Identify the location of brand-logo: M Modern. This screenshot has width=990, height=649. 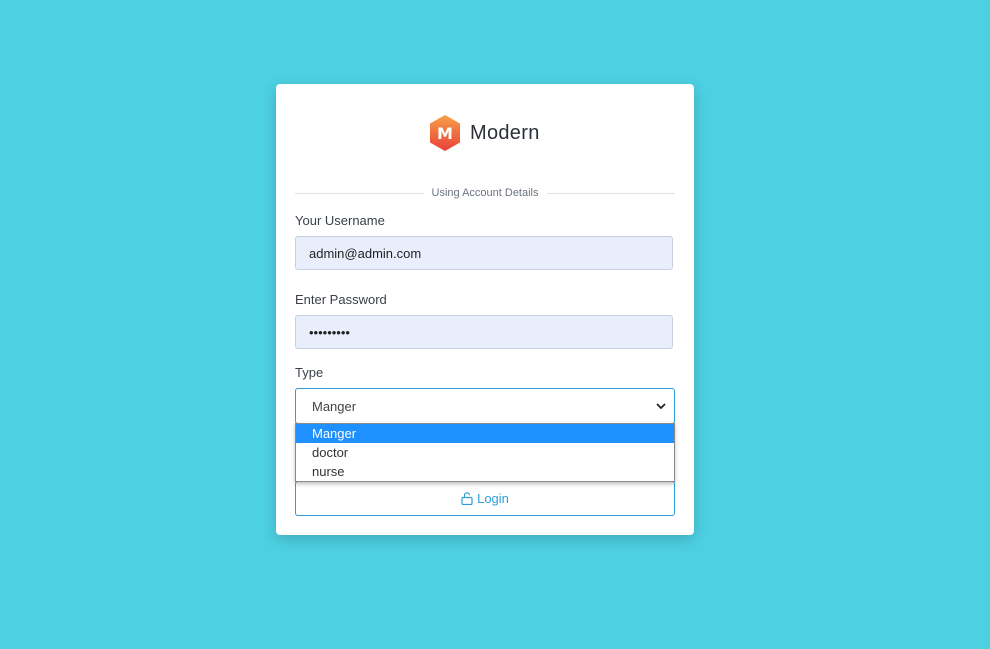
(484, 133).